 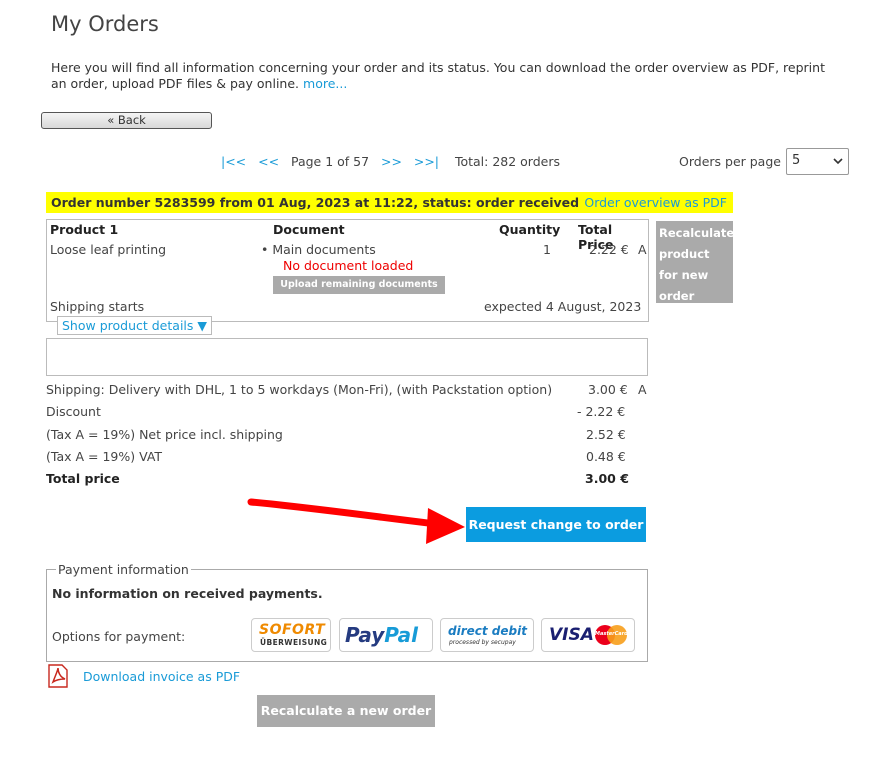 What do you see at coordinates (642, 249) in the screenshot?
I see `item-tax-code: A` at bounding box center [642, 249].